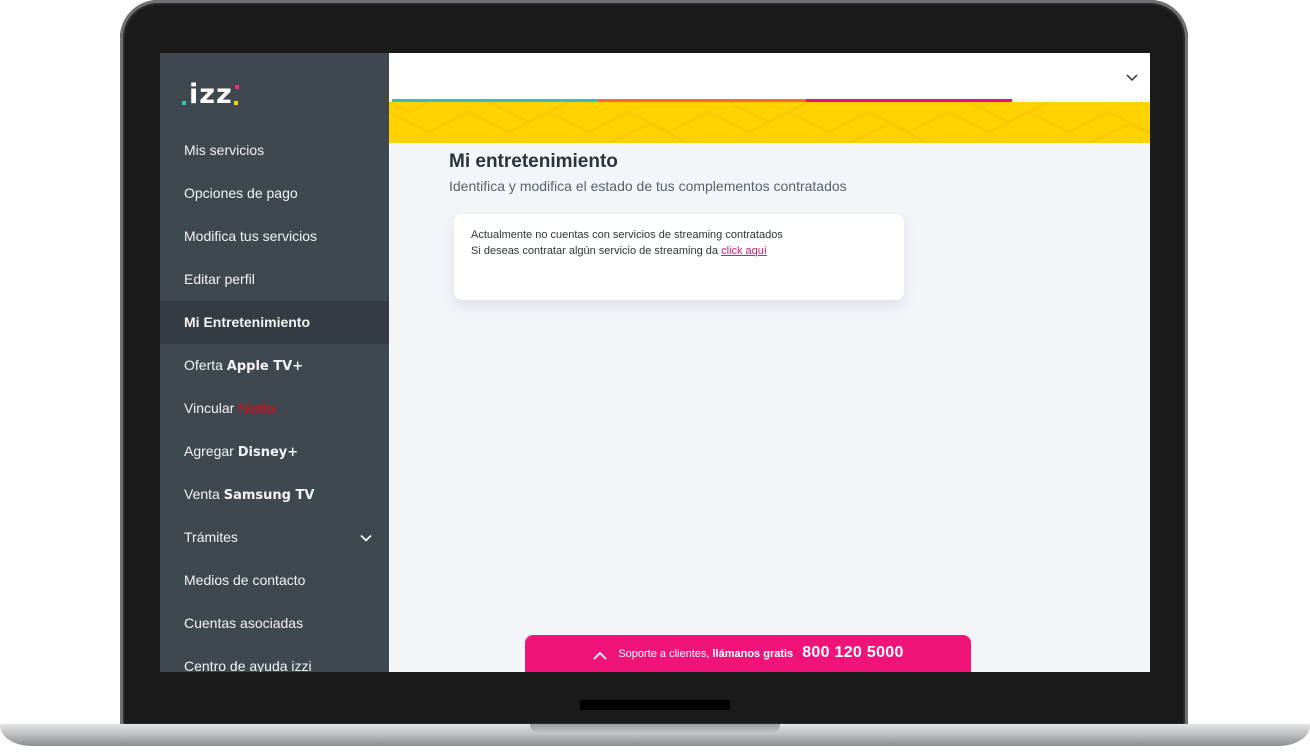 The width and height of the screenshot is (1310, 754). Describe the element at coordinates (744, 251) in the screenshot. I see `click-here-link: click aquí` at that location.